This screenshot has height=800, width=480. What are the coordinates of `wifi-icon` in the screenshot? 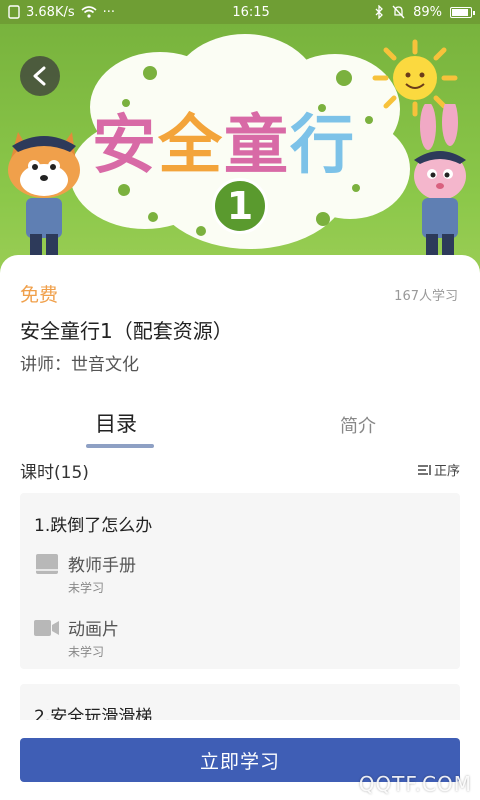 It's located at (89, 12).